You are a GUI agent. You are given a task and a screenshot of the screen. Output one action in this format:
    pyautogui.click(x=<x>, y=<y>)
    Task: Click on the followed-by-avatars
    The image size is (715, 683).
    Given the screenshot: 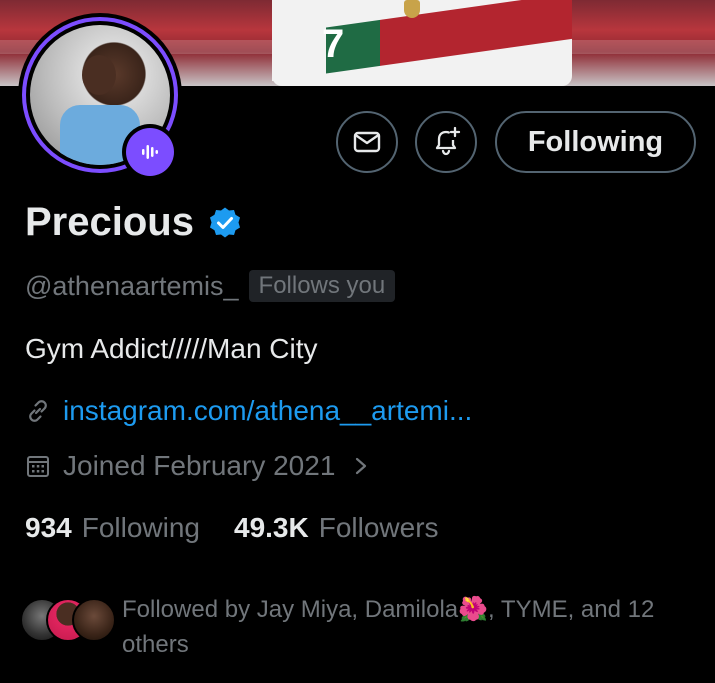 What is the action you would take?
    pyautogui.click(x=68, y=624)
    